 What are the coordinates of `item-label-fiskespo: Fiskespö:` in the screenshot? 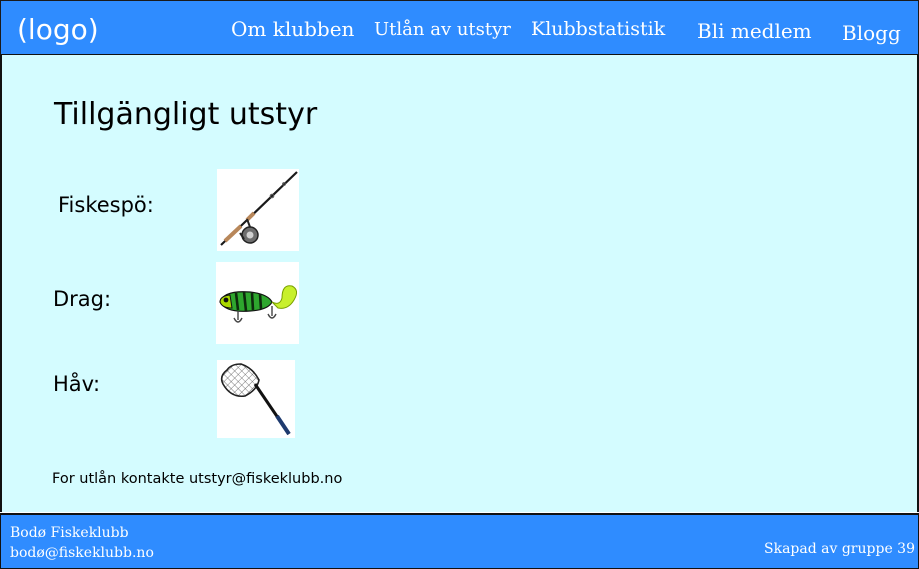 It's located at (106, 205).